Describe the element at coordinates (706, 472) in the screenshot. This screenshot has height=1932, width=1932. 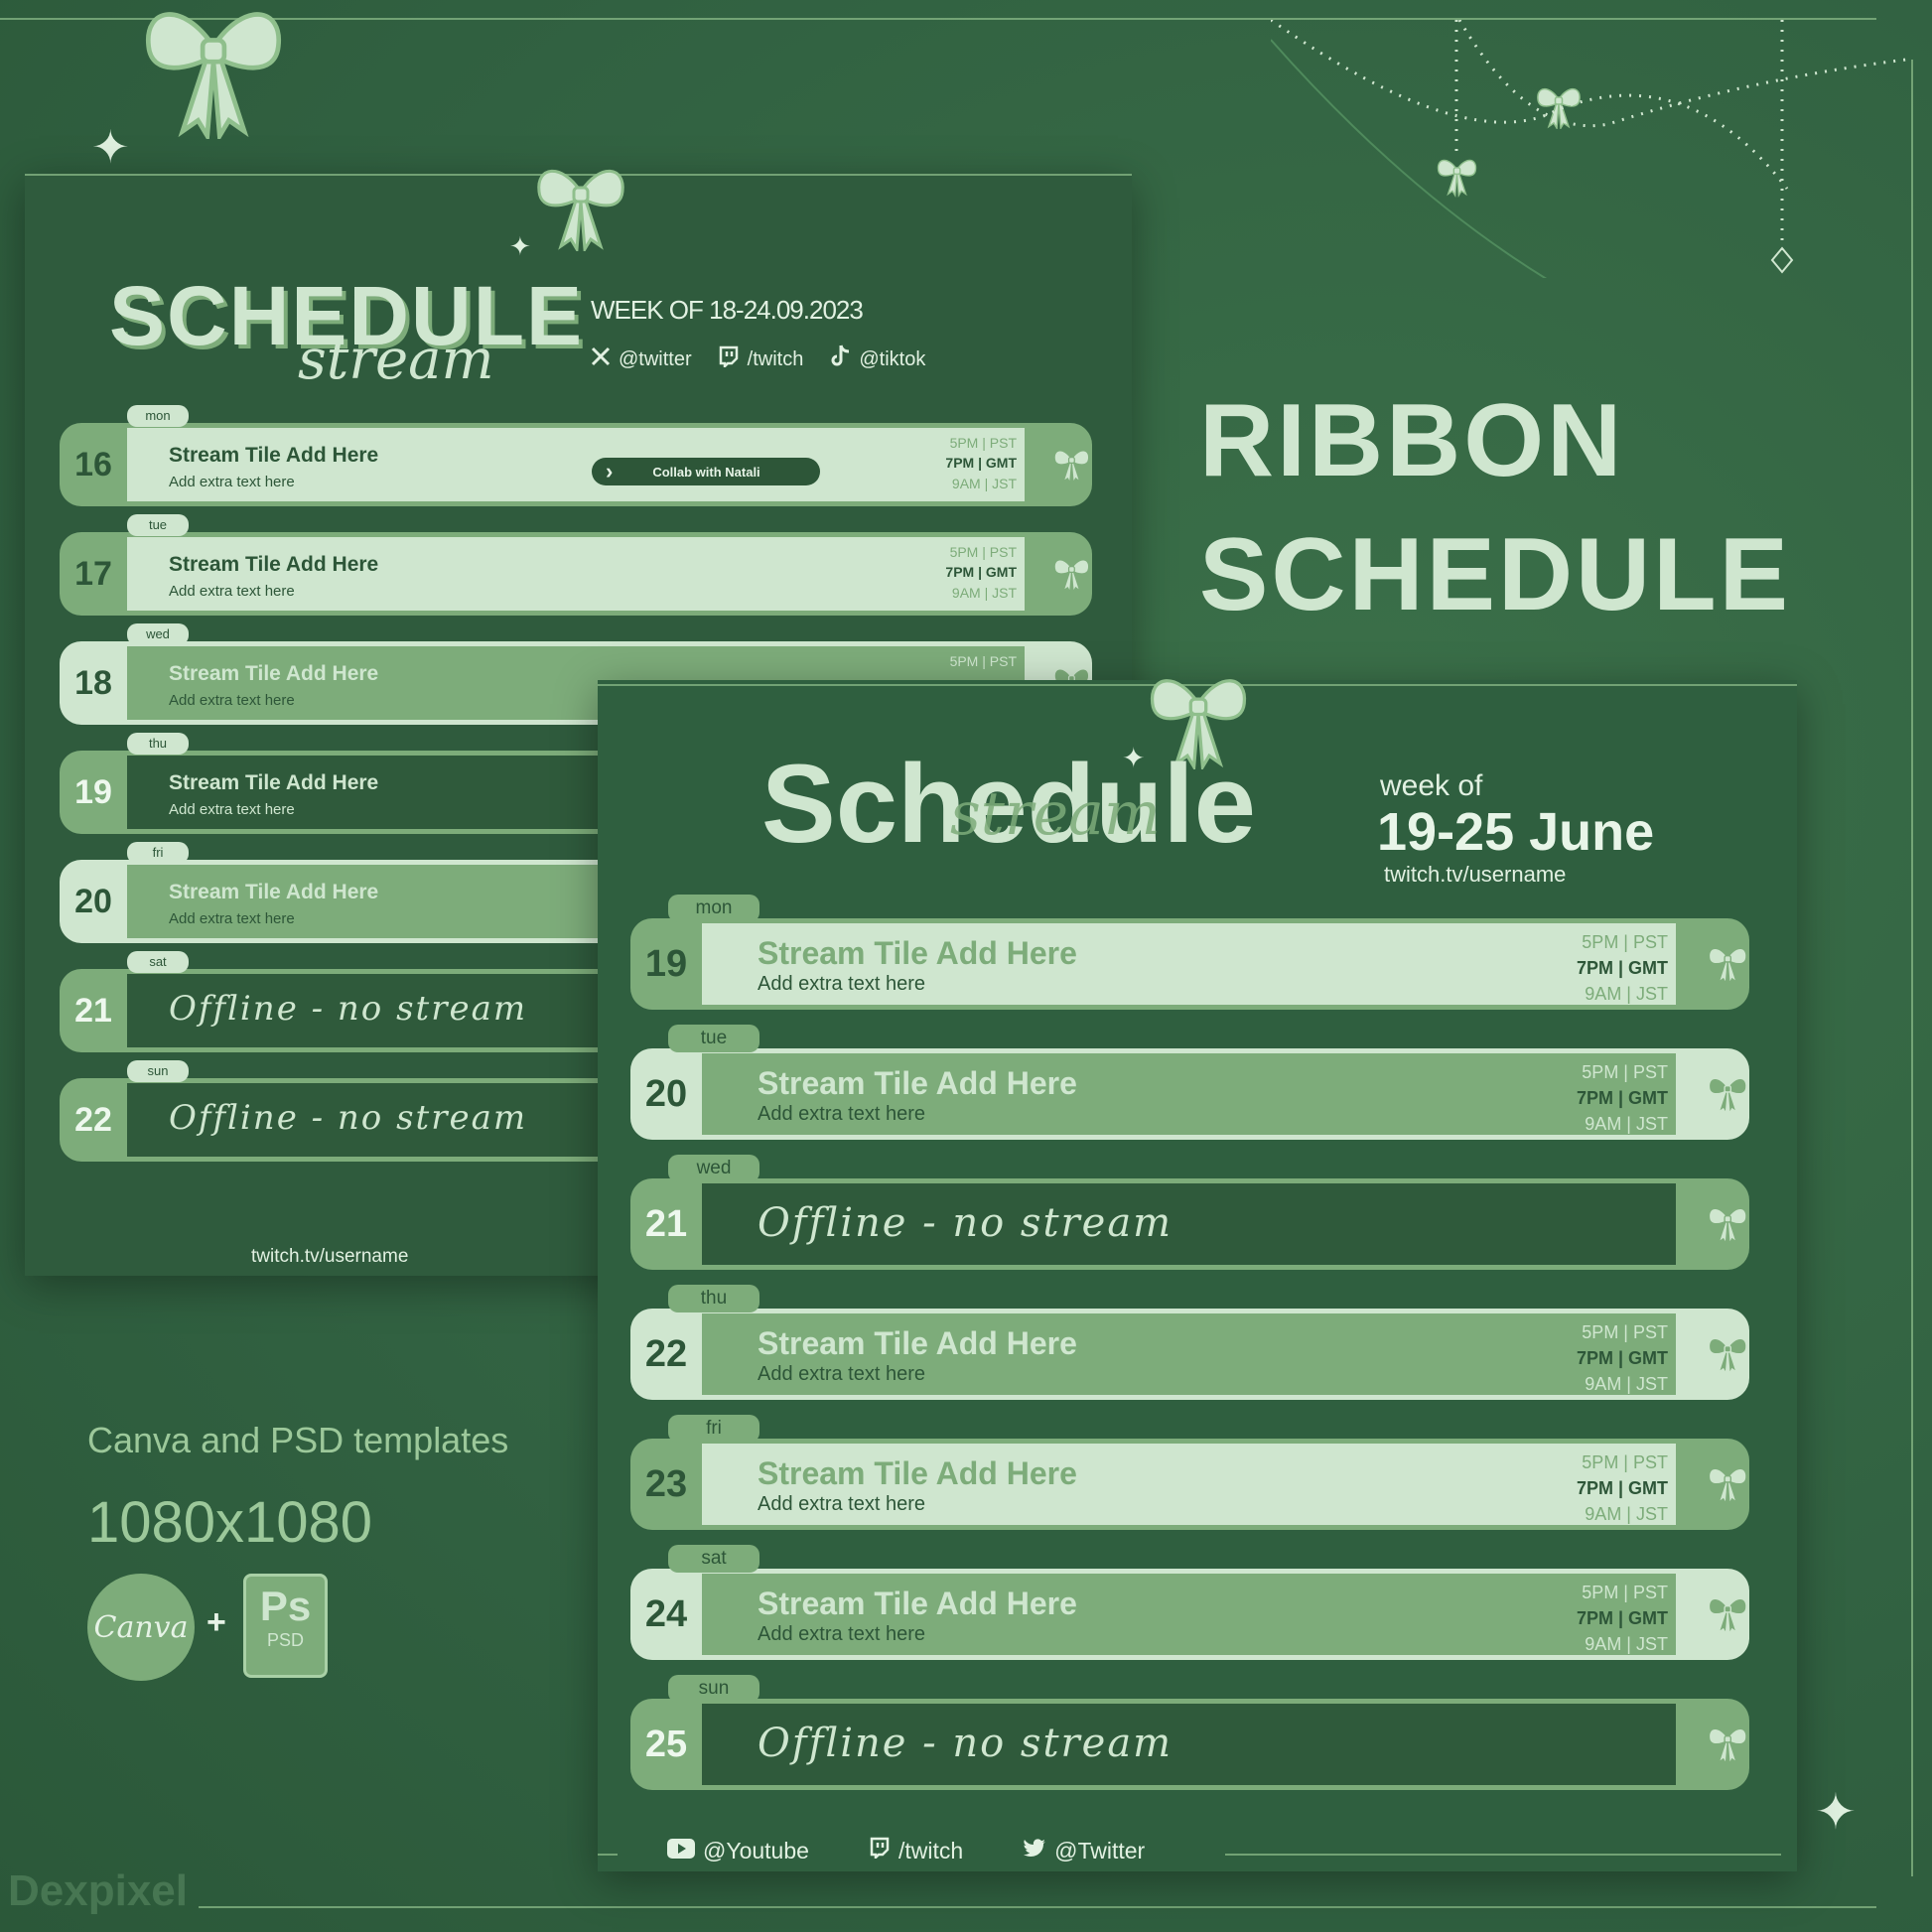
I see `collab-badge: › Collab with Natali` at that location.